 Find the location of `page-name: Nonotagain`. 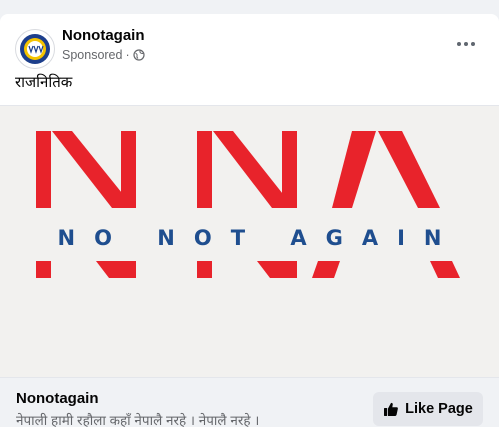

page-name: Nonotagain is located at coordinates (103, 35).